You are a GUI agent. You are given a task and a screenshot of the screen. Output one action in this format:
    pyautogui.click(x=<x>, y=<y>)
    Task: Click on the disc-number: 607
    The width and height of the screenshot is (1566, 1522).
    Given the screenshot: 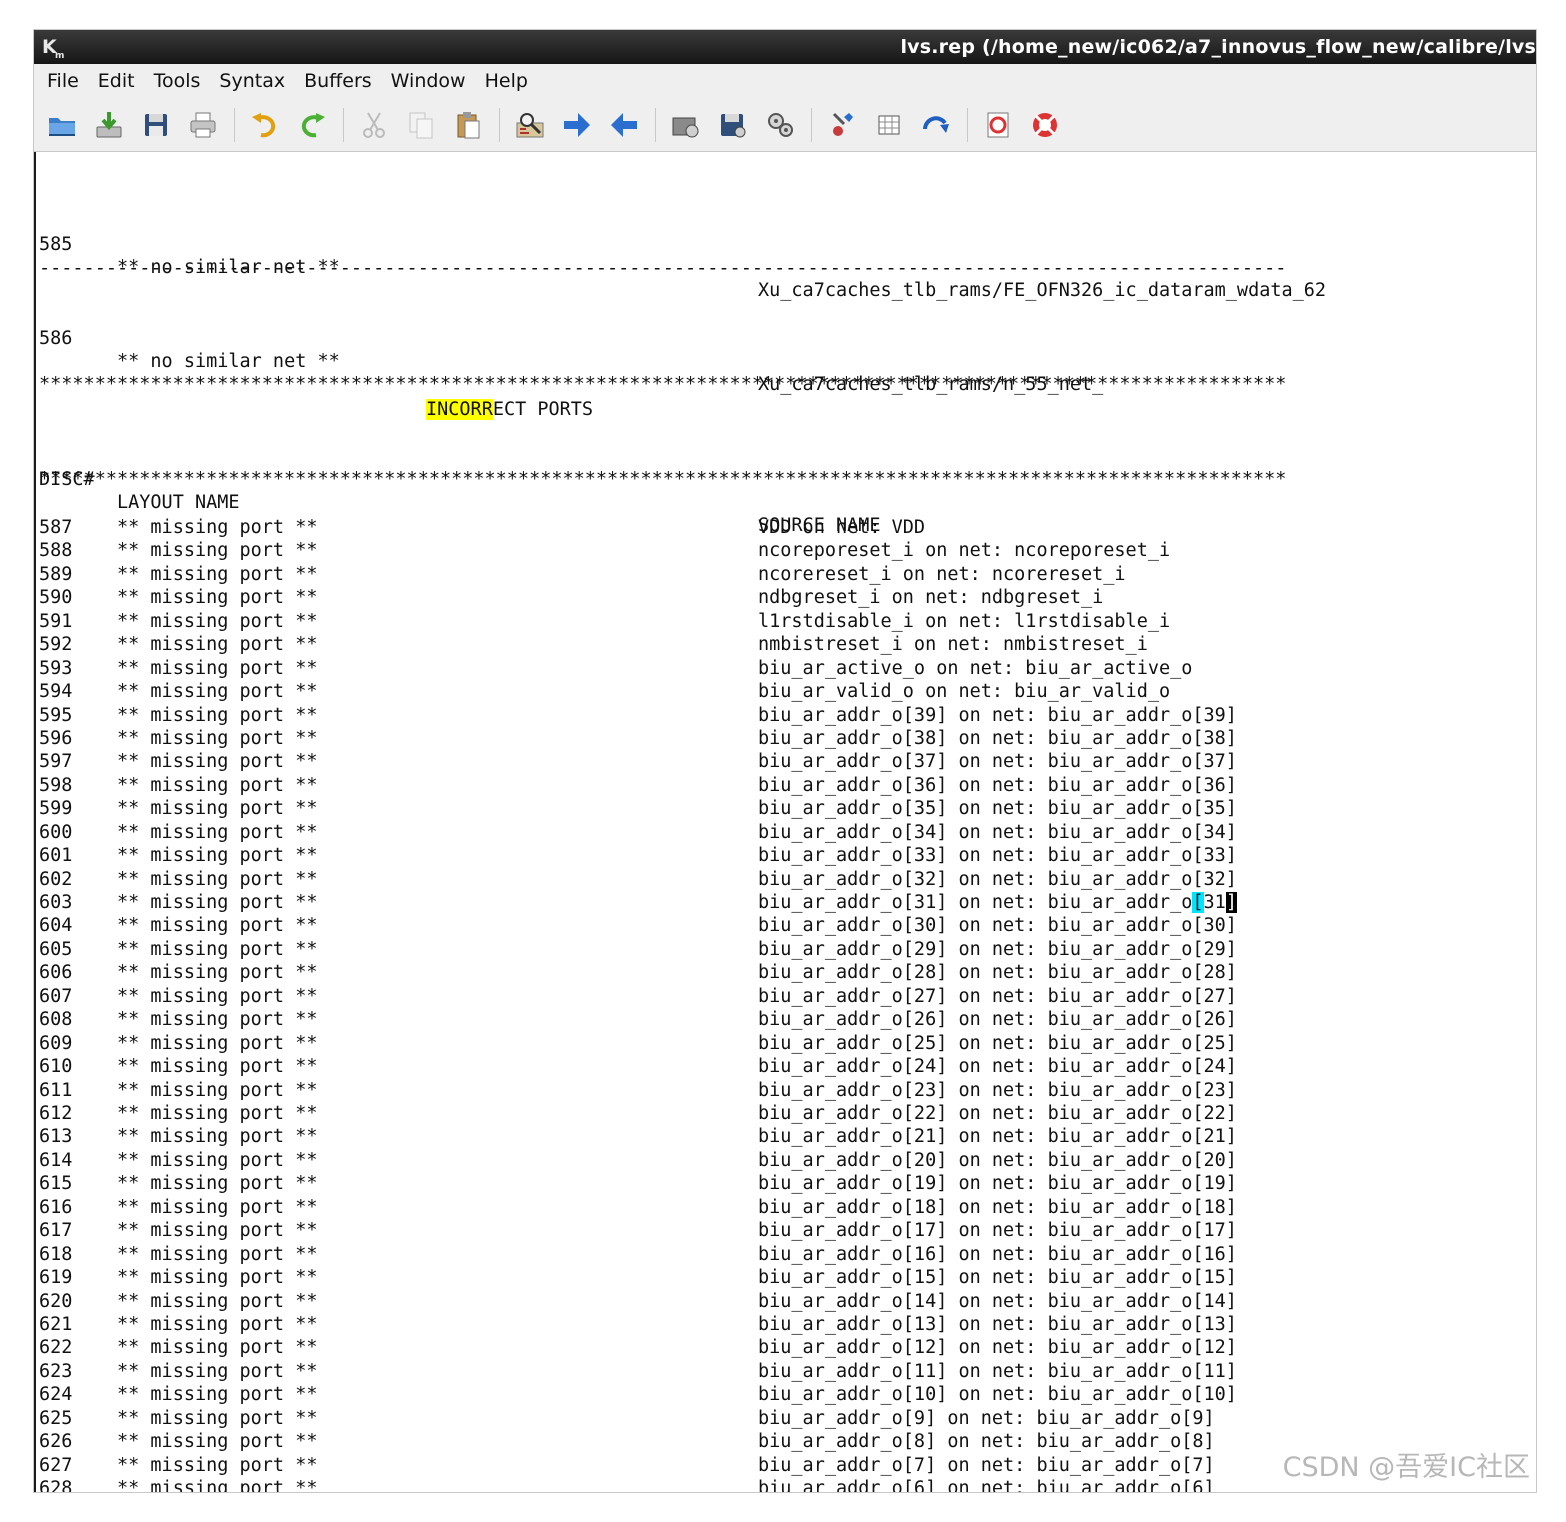 What is the action you would take?
    pyautogui.click(x=56, y=996)
    